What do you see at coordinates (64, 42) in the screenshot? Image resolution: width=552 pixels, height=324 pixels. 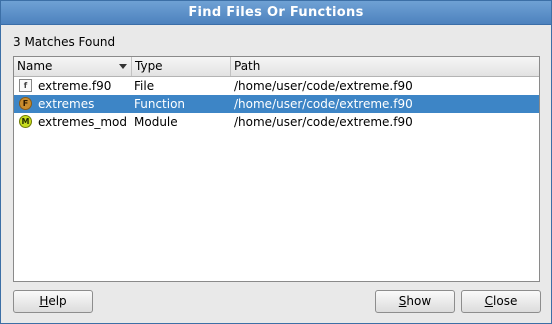 I see `match-count-label: 3 Matches Found` at bounding box center [64, 42].